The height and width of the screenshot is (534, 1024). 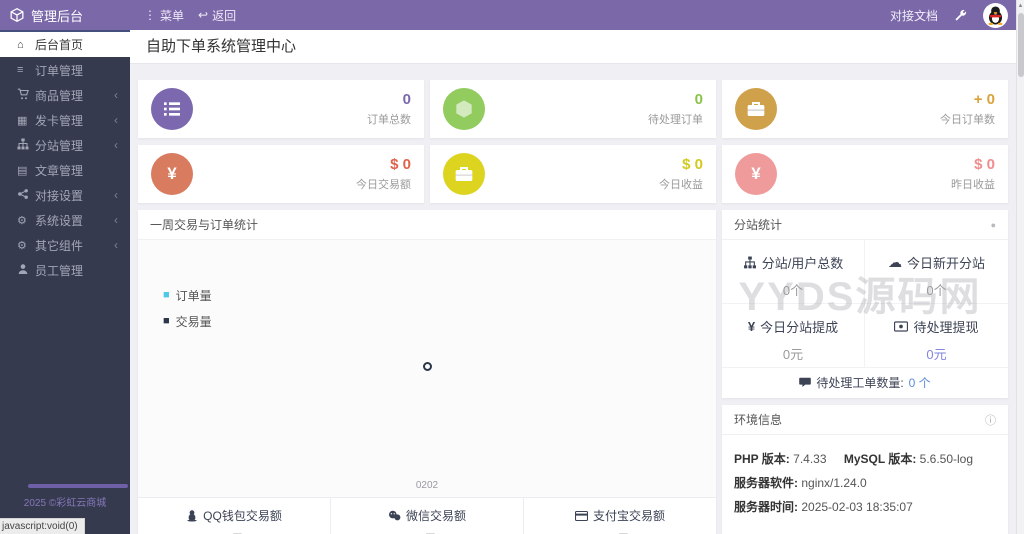 I want to click on gear-icon: ⚙, so click(x=22, y=220).